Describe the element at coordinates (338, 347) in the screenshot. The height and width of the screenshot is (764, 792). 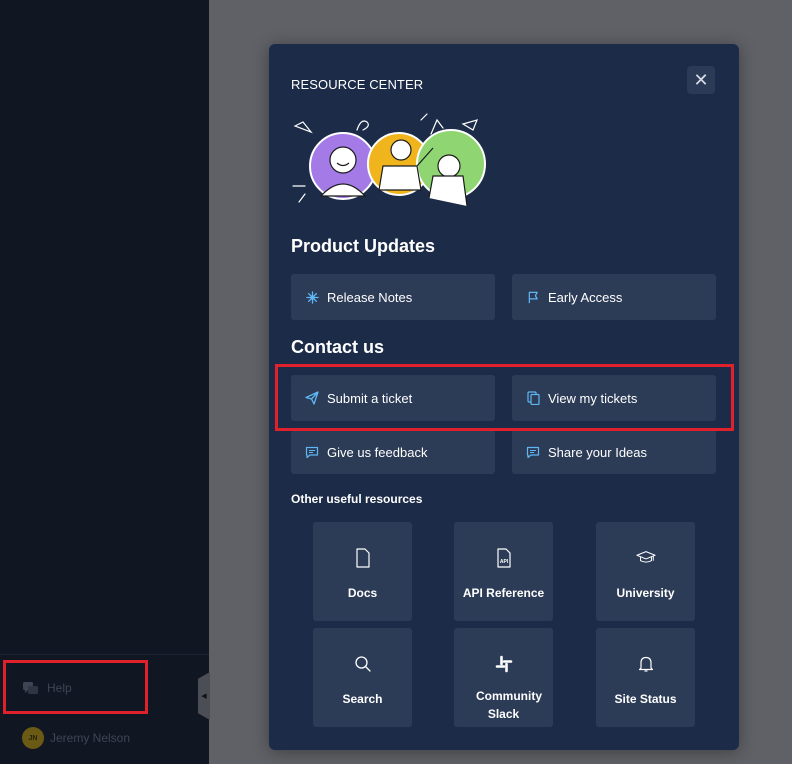
I see `contact-us-heading: Contact us` at that location.